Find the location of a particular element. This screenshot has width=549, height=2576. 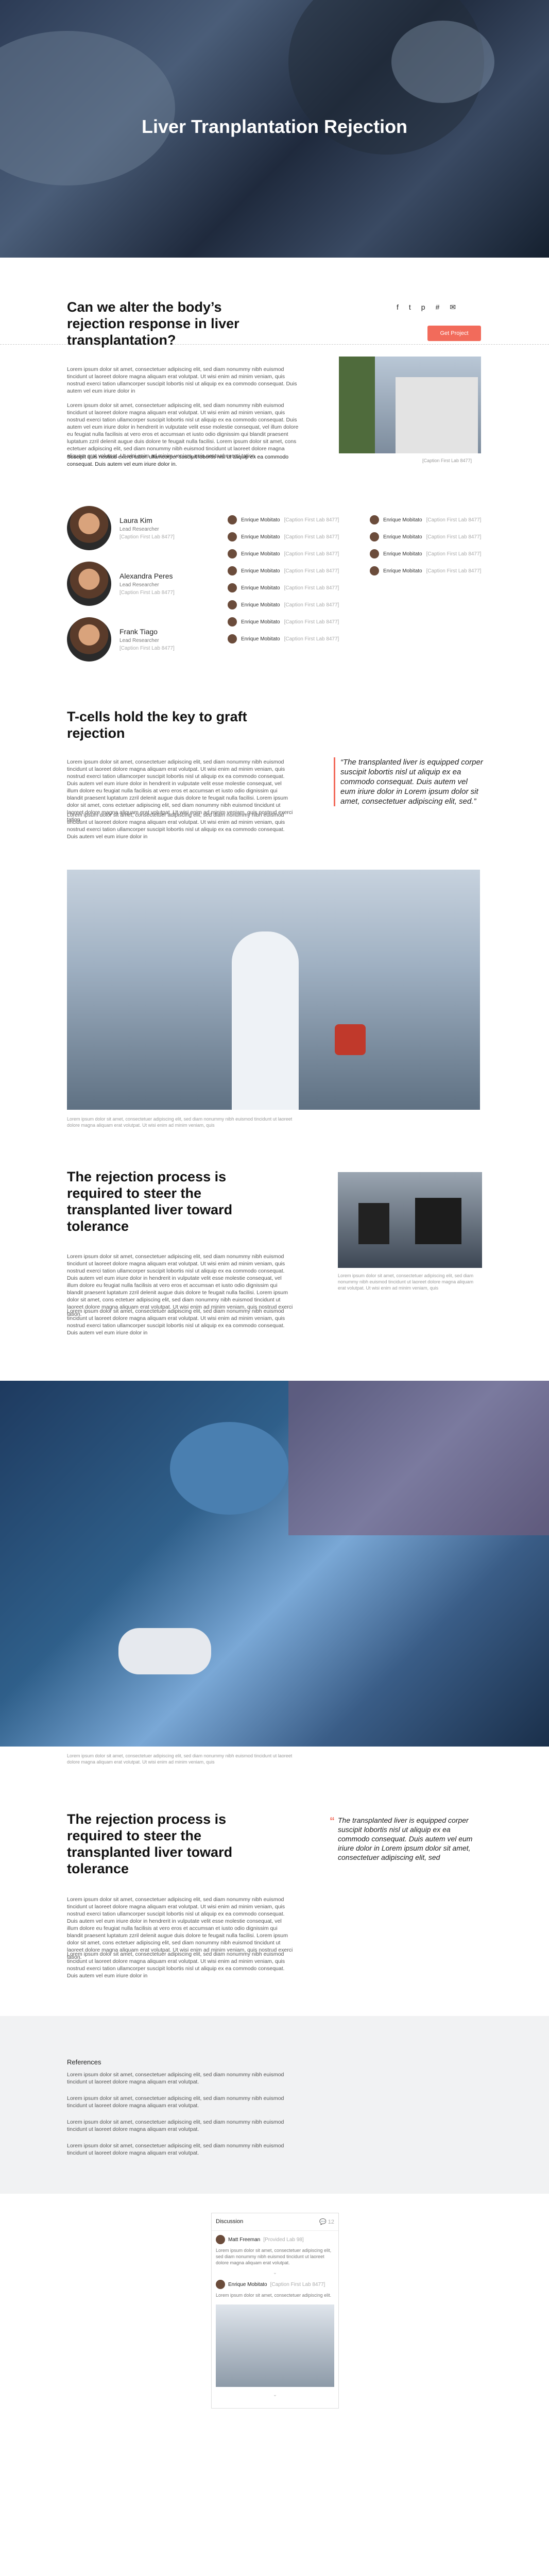

message-user: Enrique Mobitato is located at coordinates (247, 2284).